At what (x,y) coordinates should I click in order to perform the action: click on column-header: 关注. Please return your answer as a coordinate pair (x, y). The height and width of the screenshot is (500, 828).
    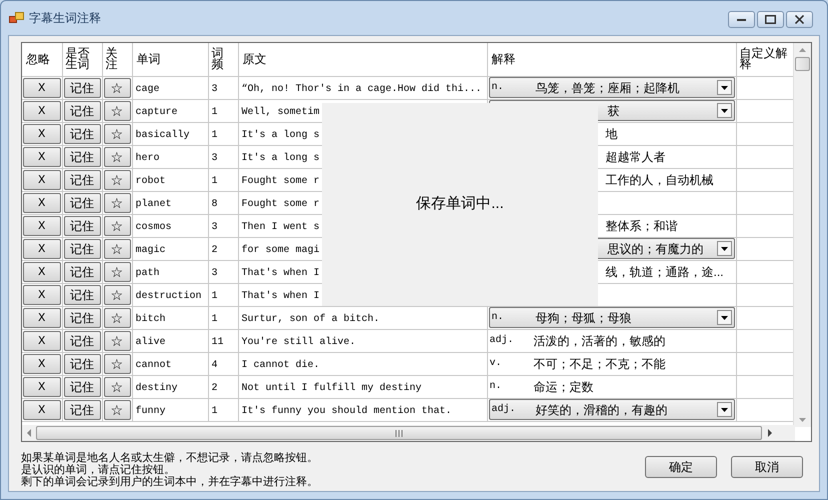
    Looking at the image, I should click on (117, 59).